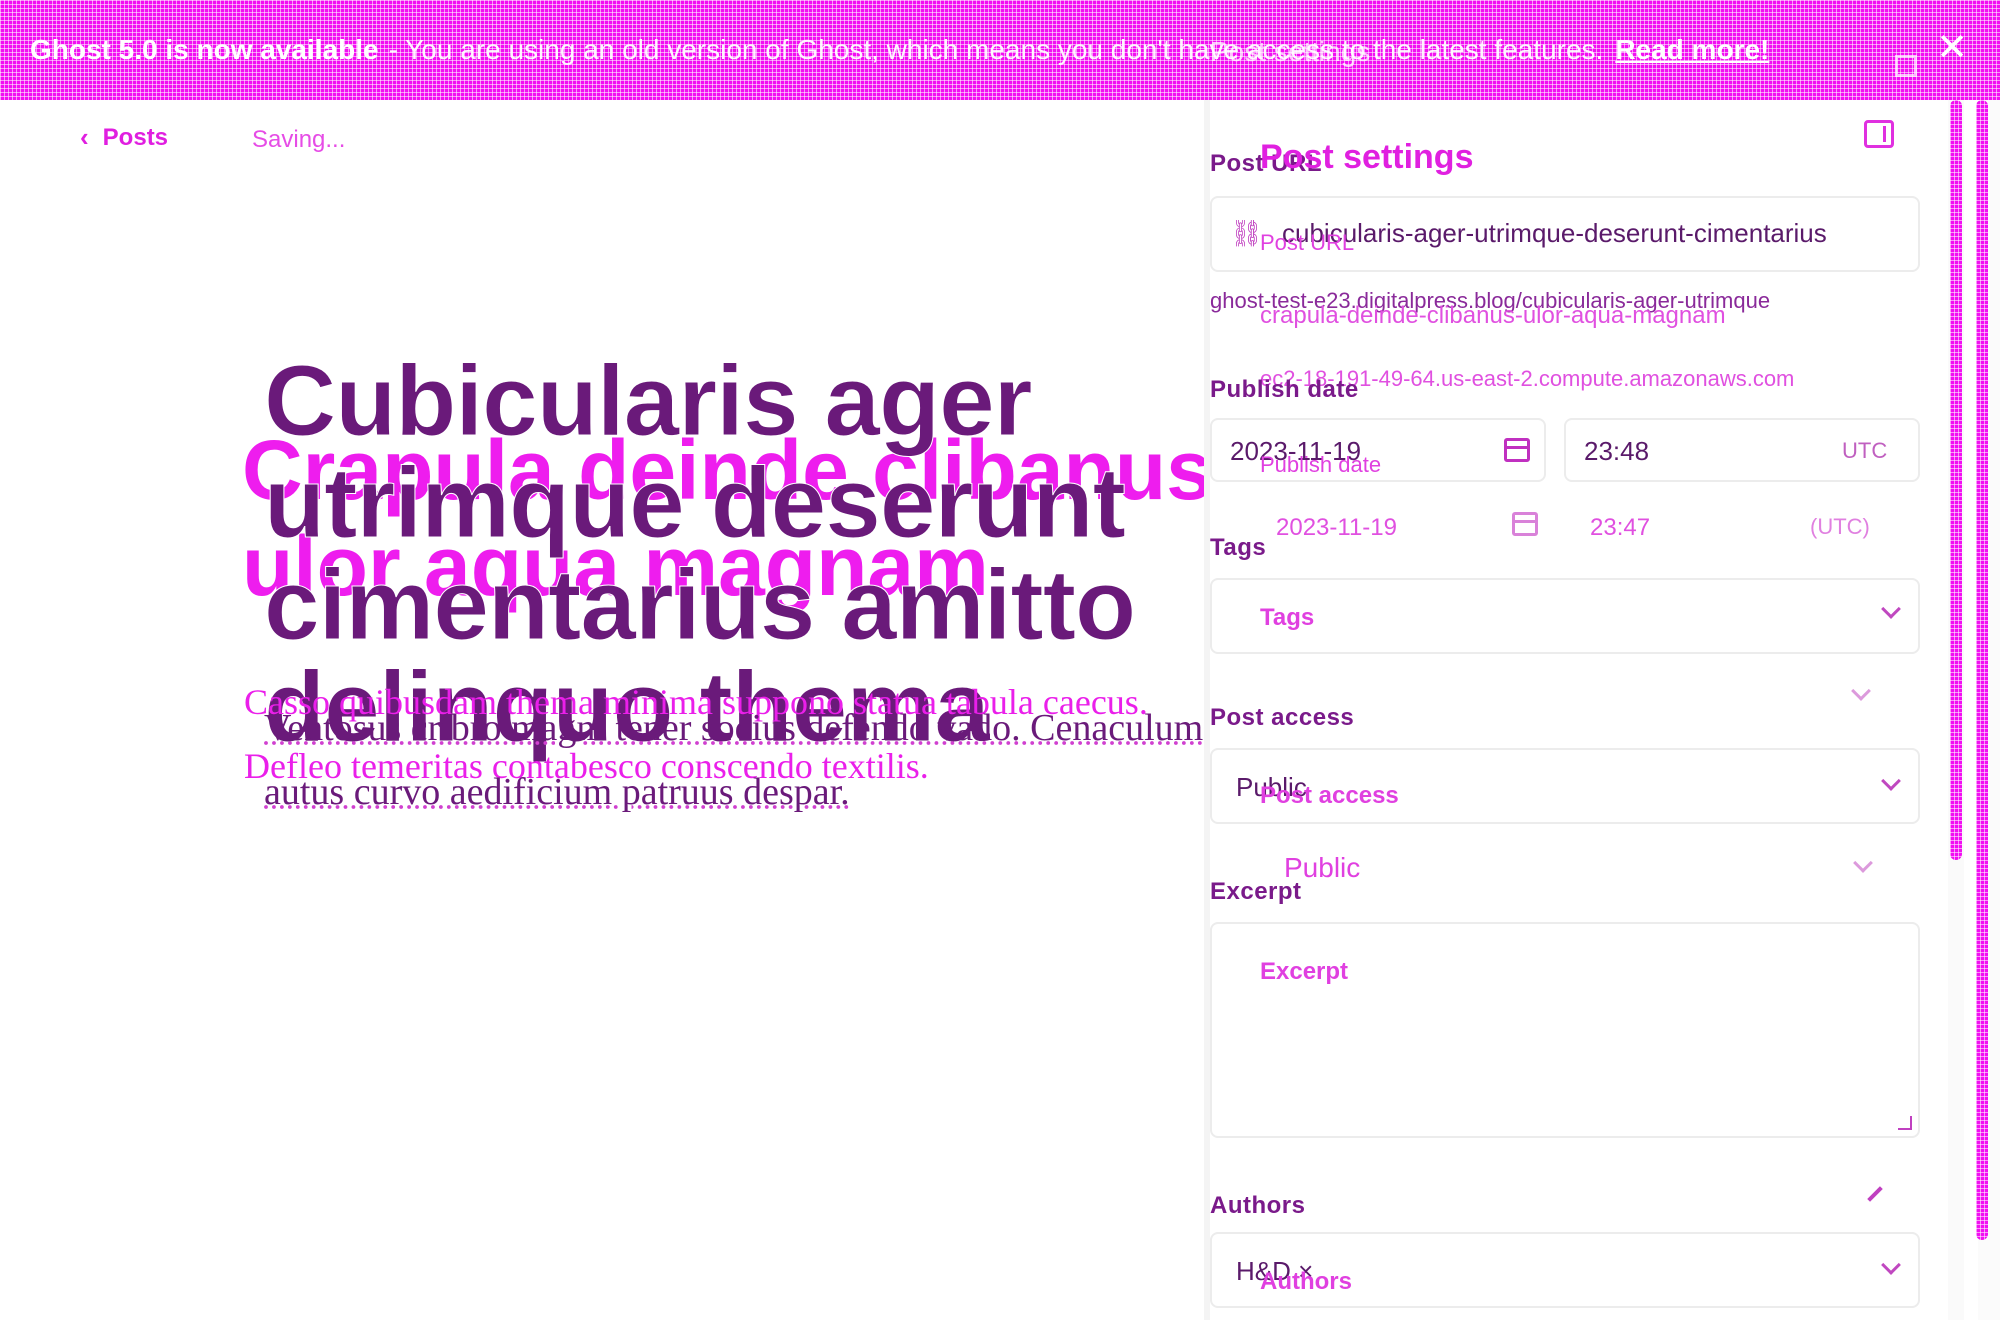 The width and height of the screenshot is (2000, 1320). Describe the element at coordinates (135, 137) in the screenshot. I see `back-label: Posts` at that location.